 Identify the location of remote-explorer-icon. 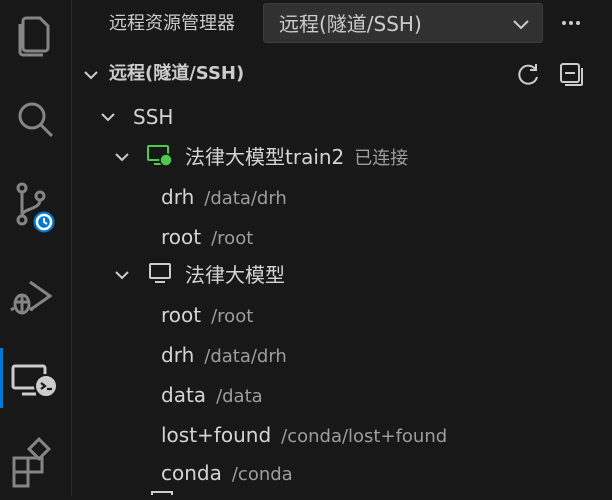
(36, 378).